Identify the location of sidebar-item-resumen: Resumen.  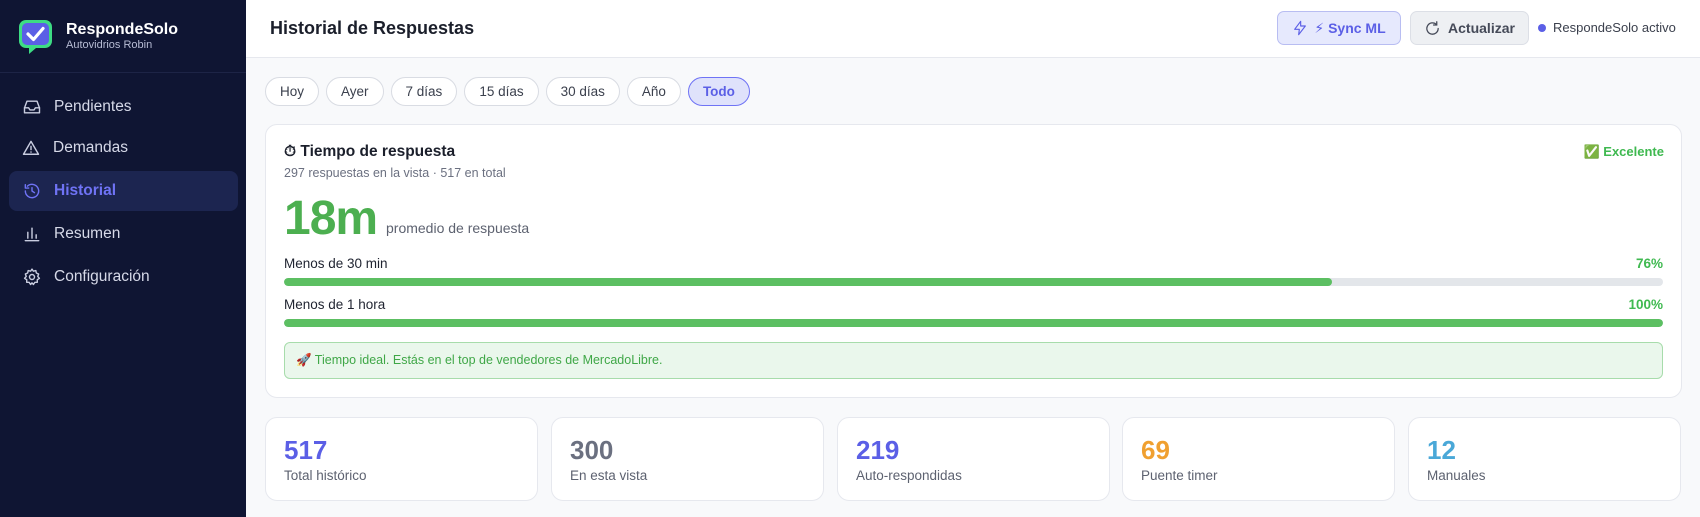
(123, 234).